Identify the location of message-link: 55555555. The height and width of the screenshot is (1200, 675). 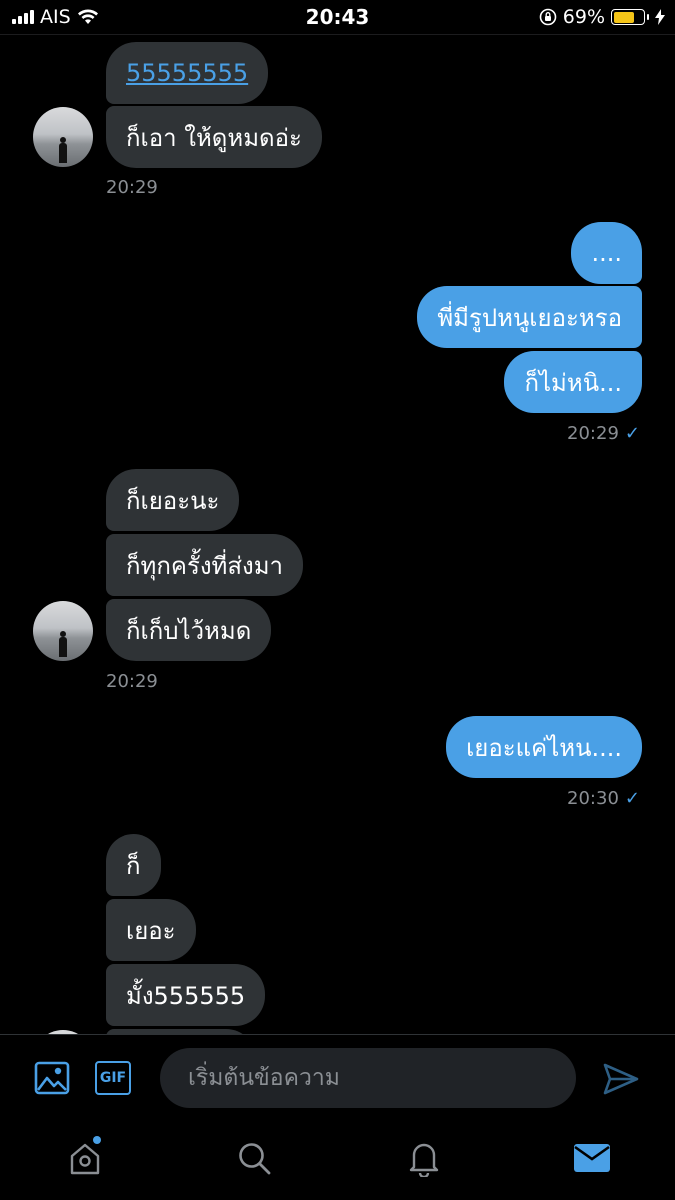
(187, 73).